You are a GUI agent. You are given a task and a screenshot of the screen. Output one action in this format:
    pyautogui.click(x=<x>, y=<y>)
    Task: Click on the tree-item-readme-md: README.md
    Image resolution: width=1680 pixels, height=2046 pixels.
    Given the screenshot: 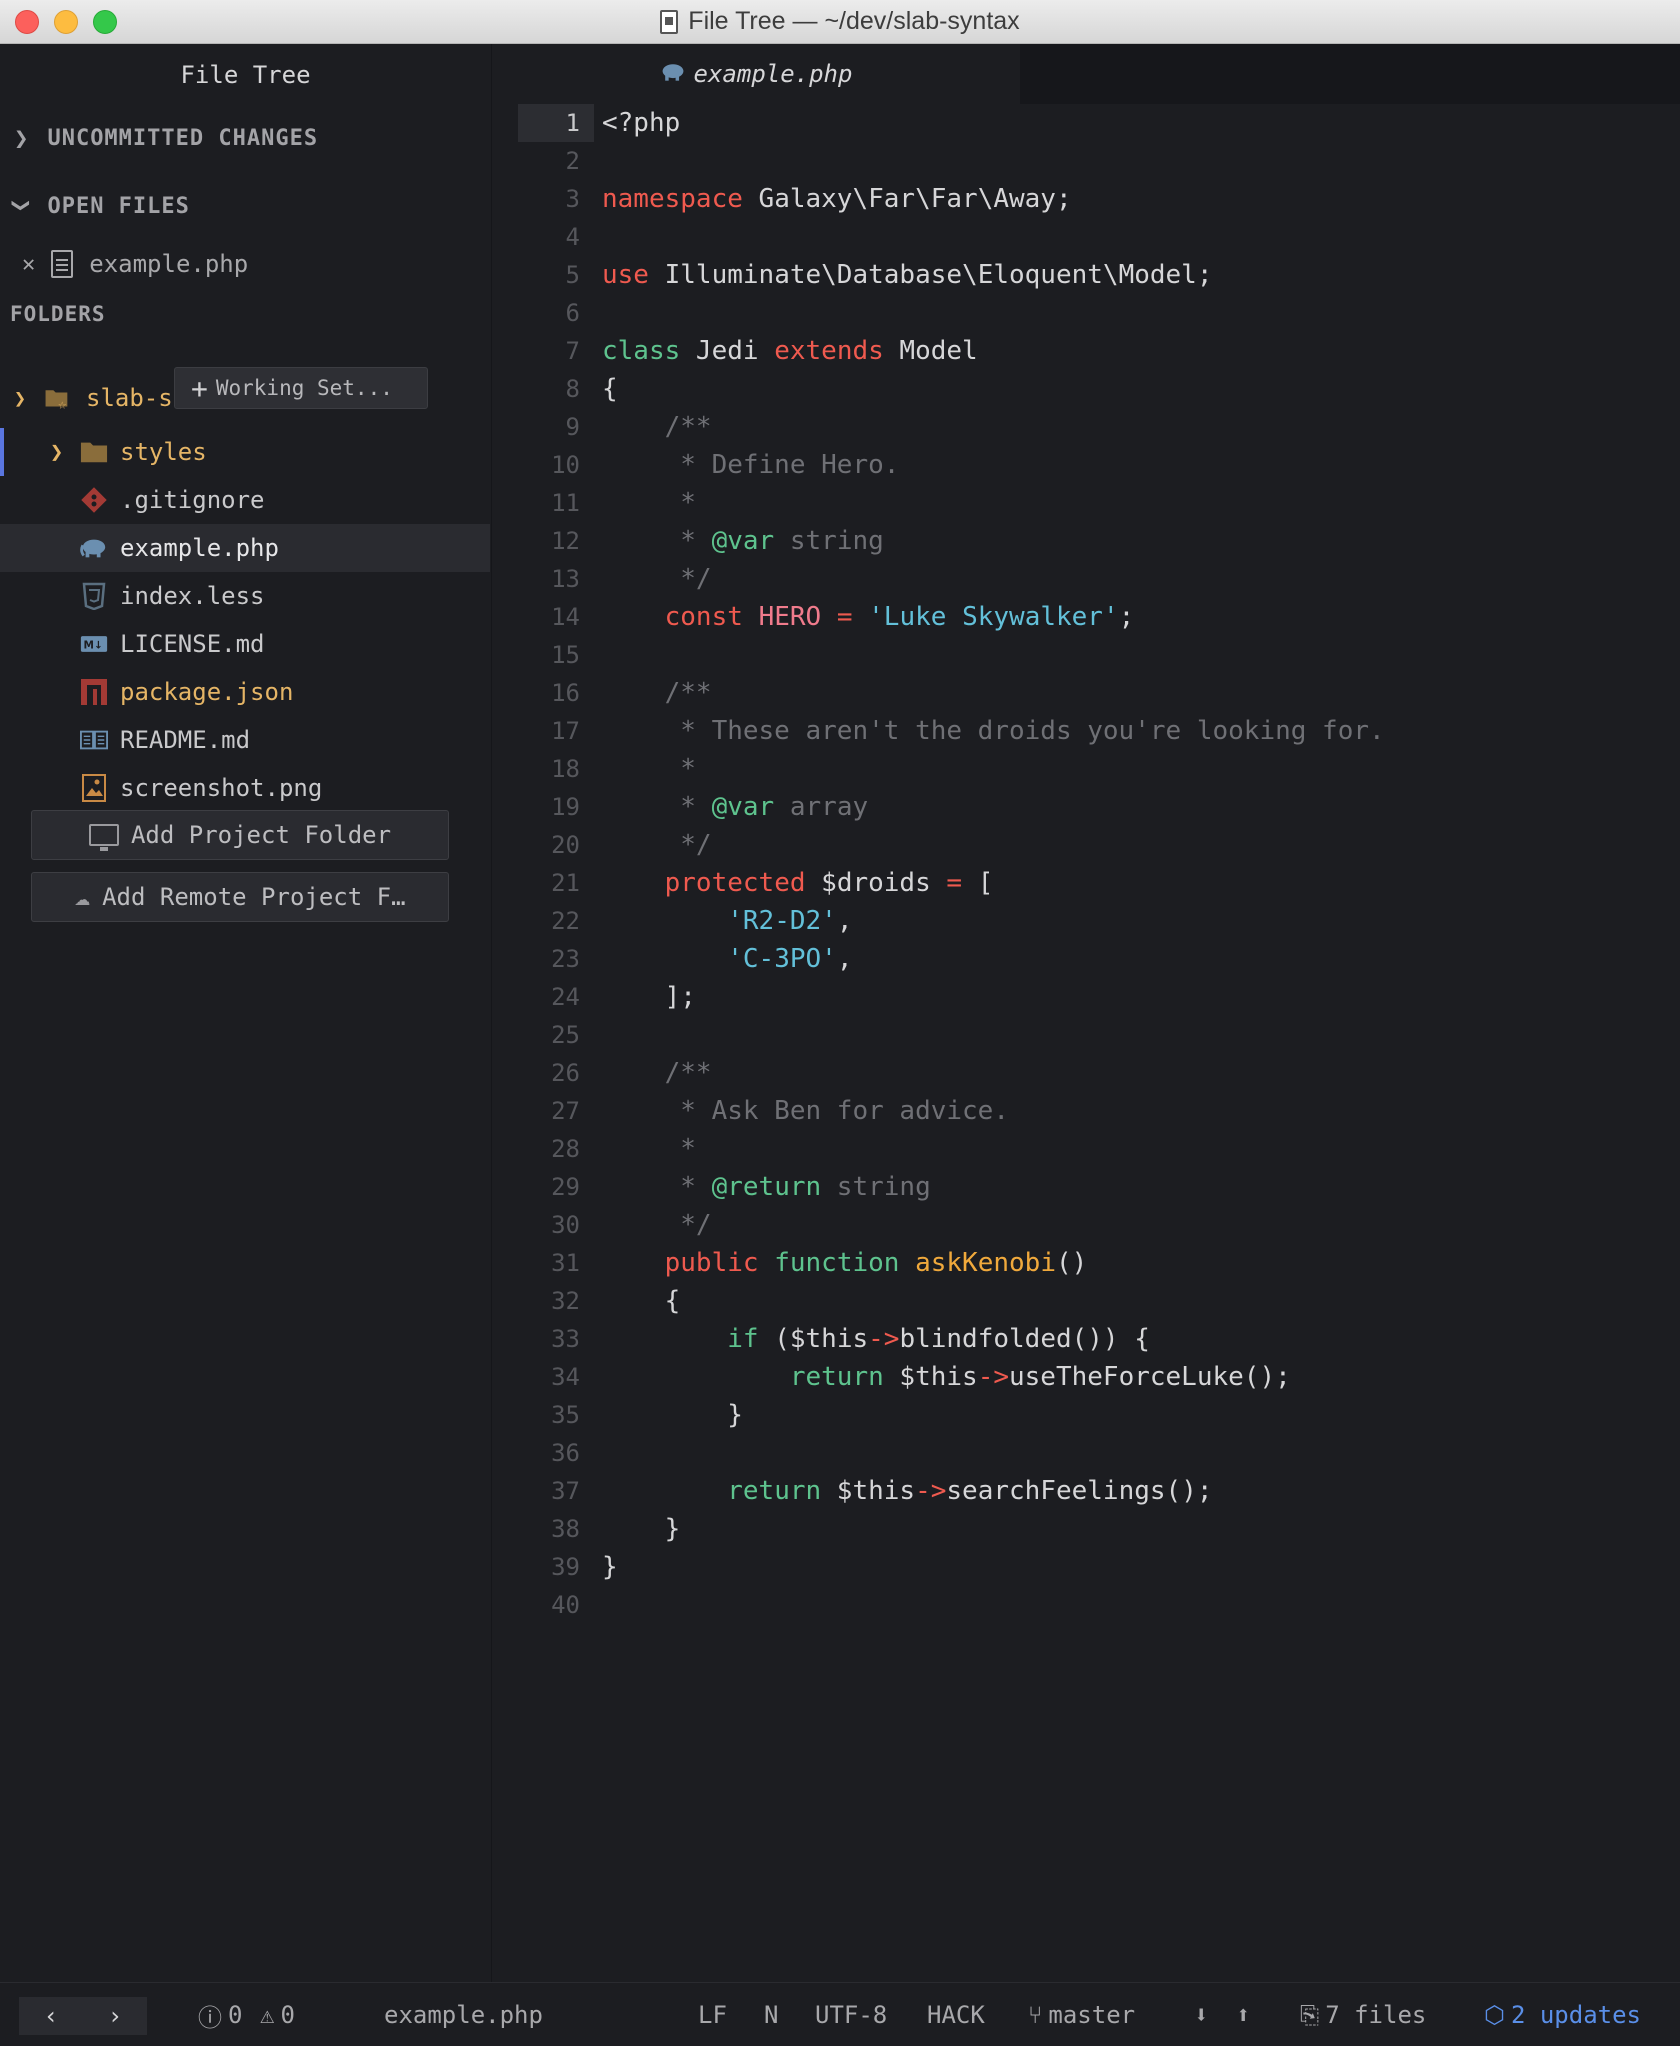 What is the action you would take?
    pyautogui.click(x=245, y=740)
    